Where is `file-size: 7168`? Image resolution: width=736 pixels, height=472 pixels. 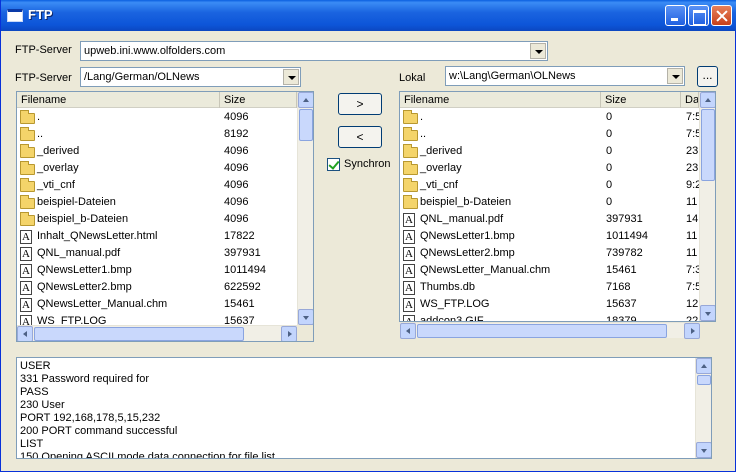 file-size: 7168 is located at coordinates (618, 287).